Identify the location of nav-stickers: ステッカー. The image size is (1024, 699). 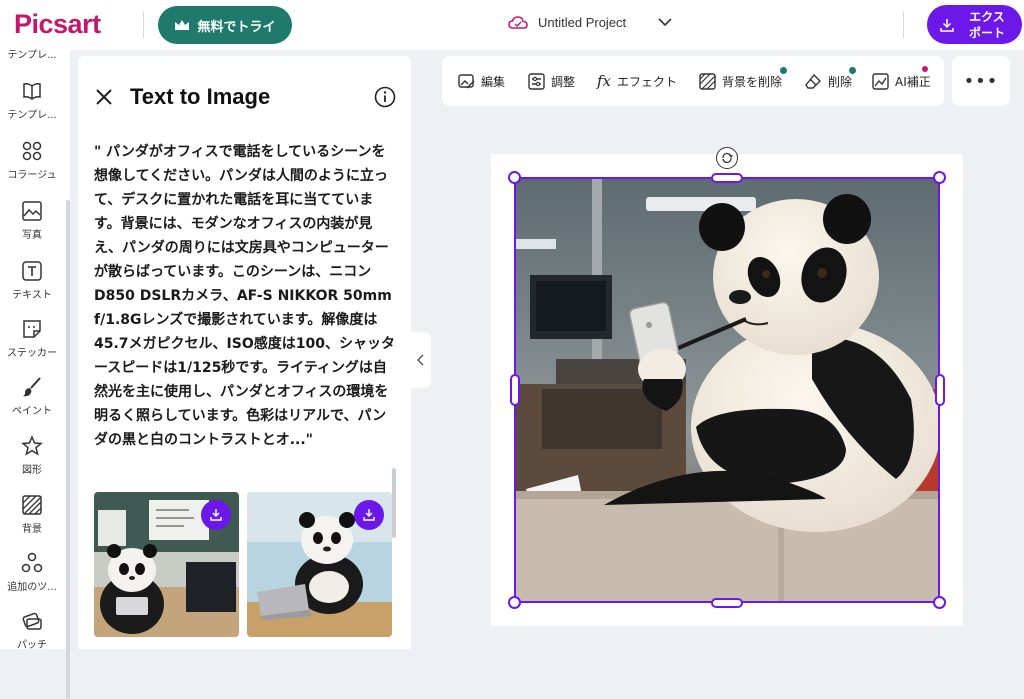
(32, 338).